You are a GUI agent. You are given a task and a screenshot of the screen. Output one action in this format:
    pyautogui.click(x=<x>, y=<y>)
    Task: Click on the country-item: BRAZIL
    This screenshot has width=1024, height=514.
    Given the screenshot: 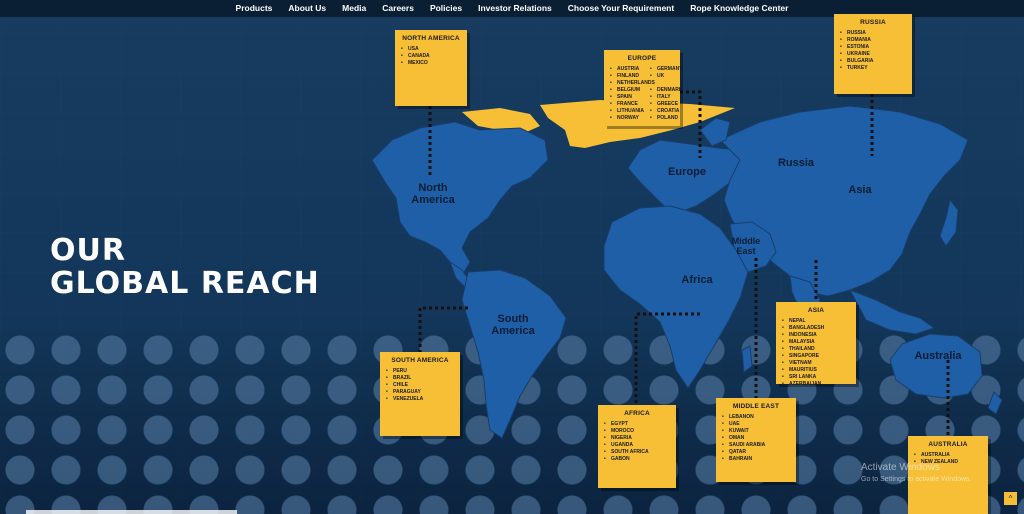 What is the action you would take?
    pyautogui.click(x=420, y=378)
    